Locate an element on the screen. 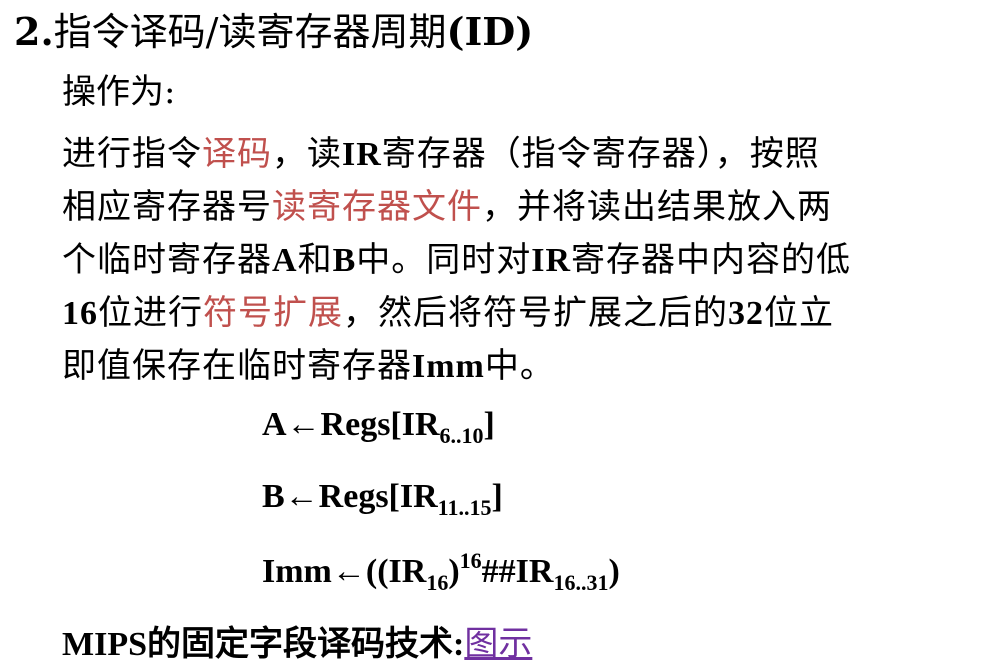  formula-subscript: 16 is located at coordinates (437, 582).